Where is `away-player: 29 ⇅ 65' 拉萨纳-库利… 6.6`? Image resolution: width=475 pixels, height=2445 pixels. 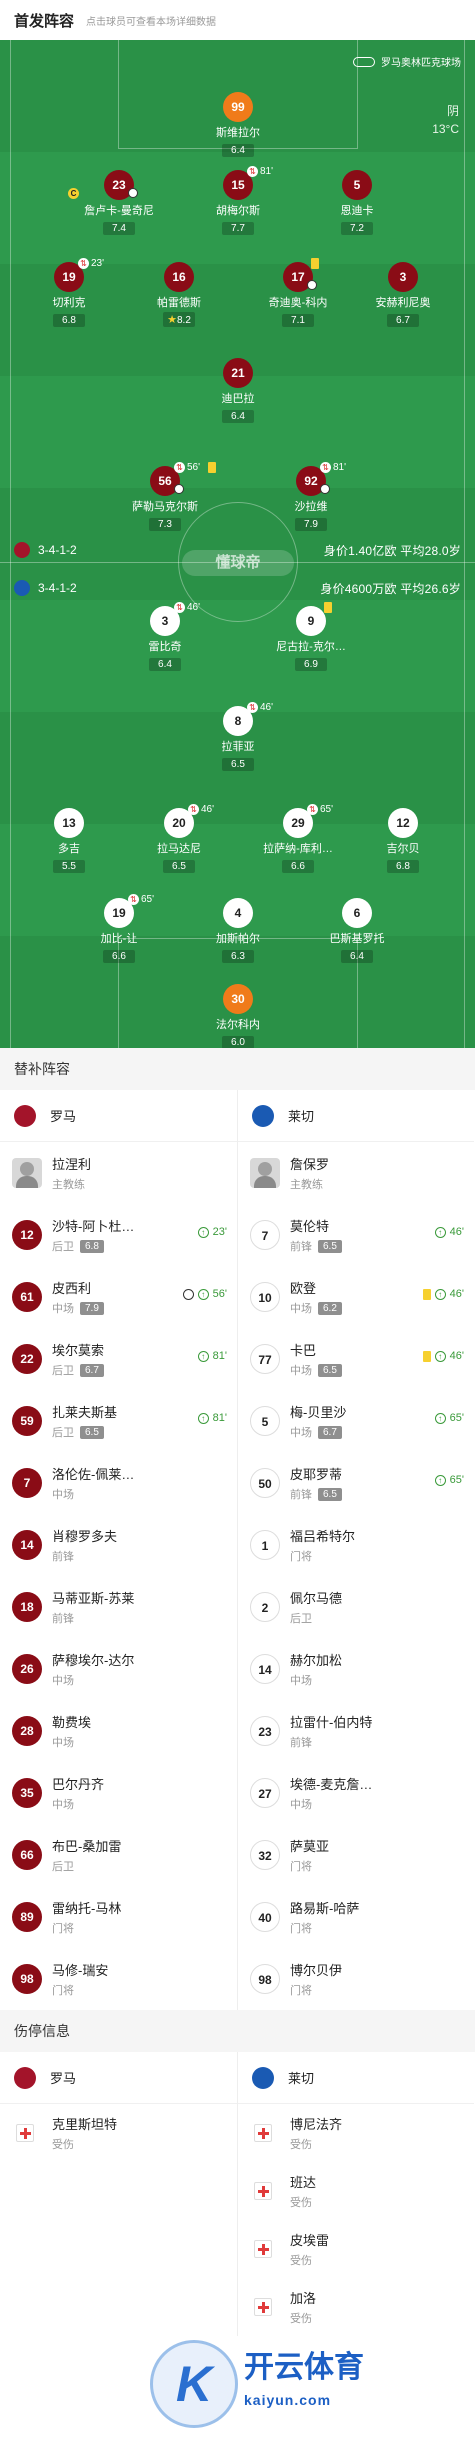 away-player: 29 ⇅ 65' 拉萨纳-库利… 6.6 is located at coordinates (298, 839).